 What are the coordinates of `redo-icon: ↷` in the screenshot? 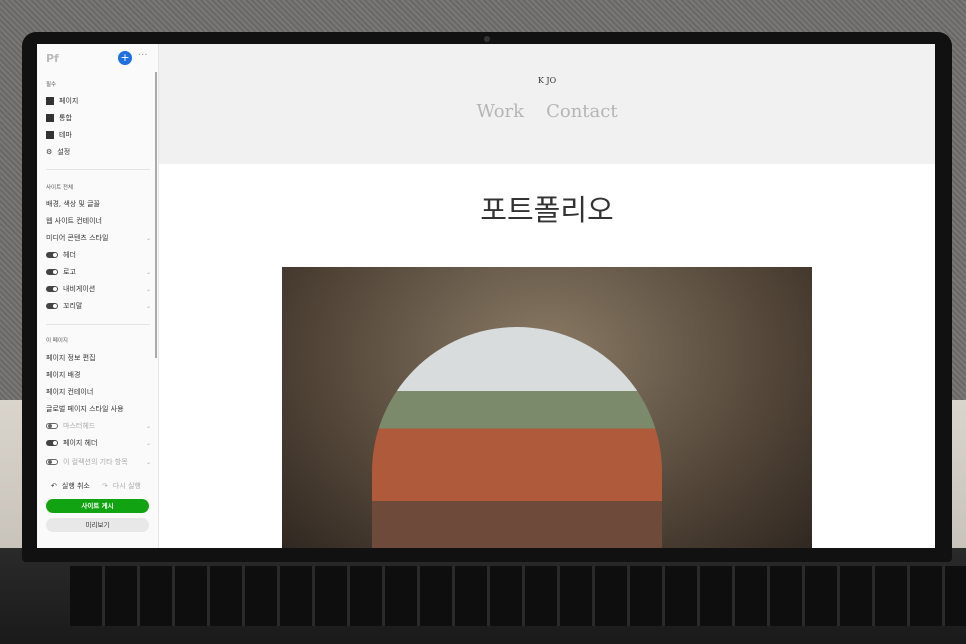 It's located at (105, 486).